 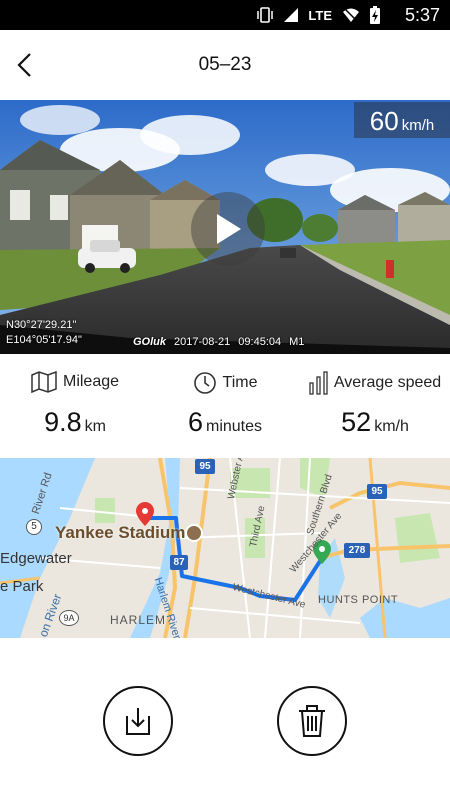 What do you see at coordinates (138, 620) in the screenshot?
I see `label-harlem: HARLEM` at bounding box center [138, 620].